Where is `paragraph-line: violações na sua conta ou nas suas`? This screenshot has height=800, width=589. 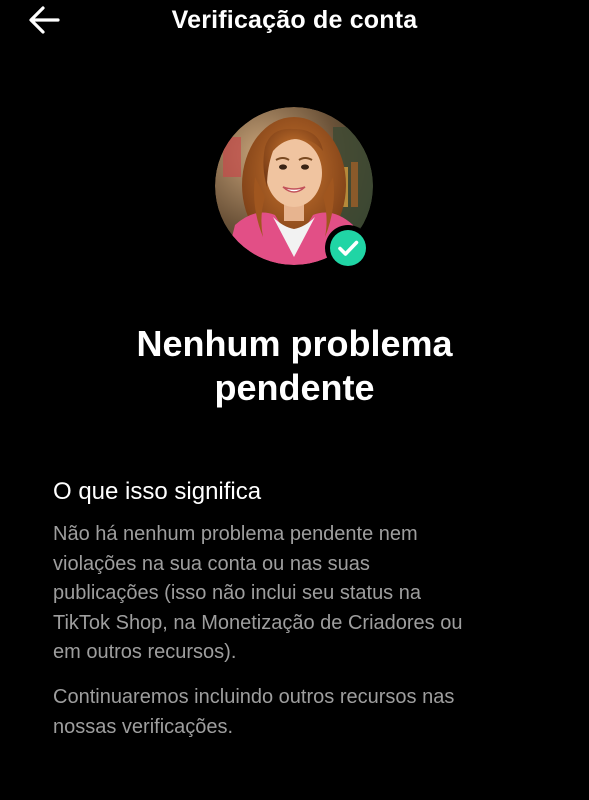 paragraph-line: violações na sua conta ou nas suas is located at coordinates (211, 563).